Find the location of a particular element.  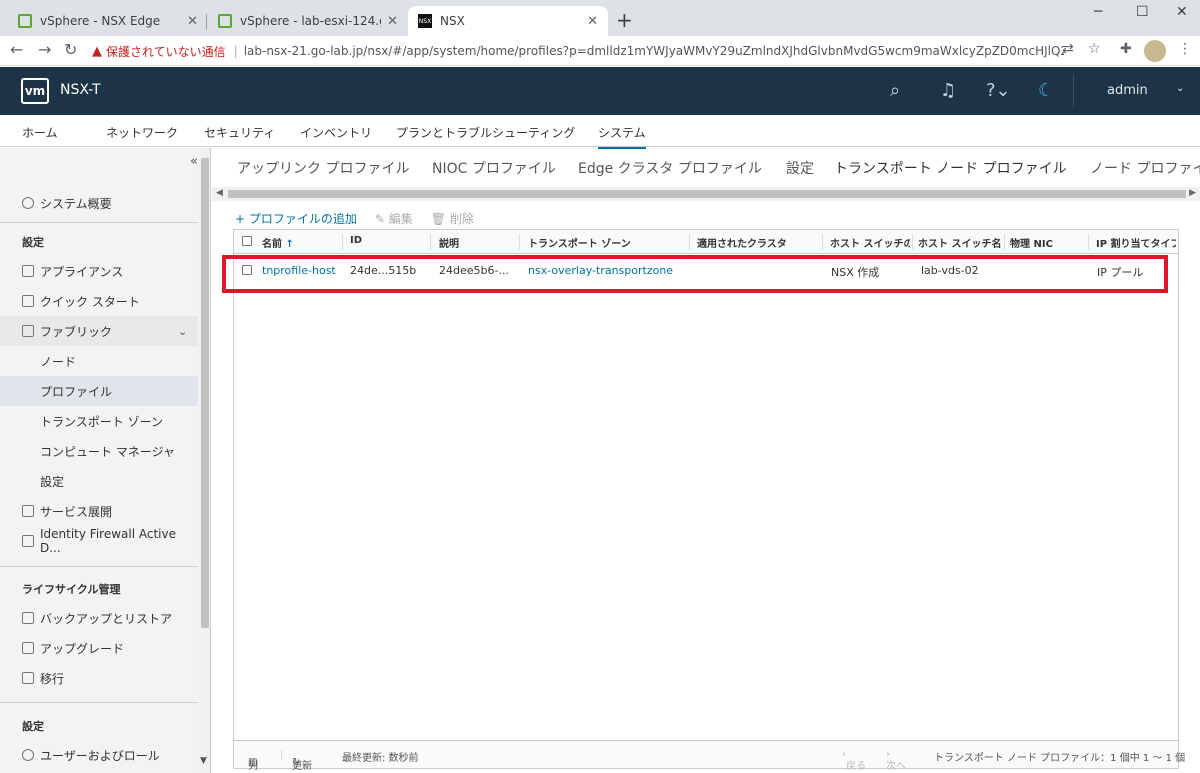

sidebar-item-appliances: アプライアンス is located at coordinates (99, 271).